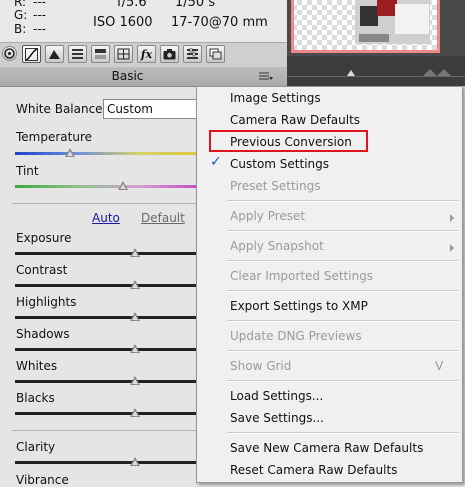  I want to click on menu-item-image-settings: Image Settings, so click(275, 98).